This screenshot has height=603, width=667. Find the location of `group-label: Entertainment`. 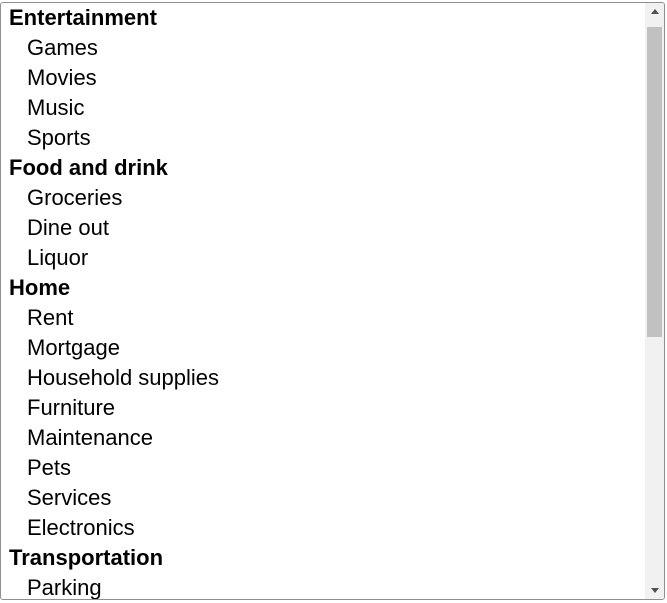

group-label: Entertainment is located at coordinates (83, 17).